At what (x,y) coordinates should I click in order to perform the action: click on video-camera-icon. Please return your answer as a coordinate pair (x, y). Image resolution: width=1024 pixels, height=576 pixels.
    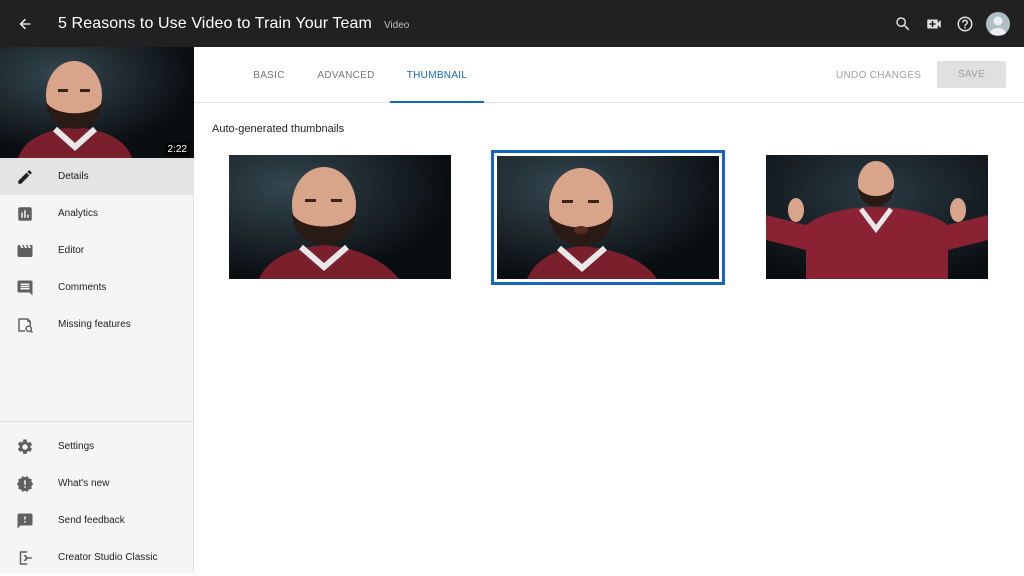
    Looking at the image, I should click on (934, 23).